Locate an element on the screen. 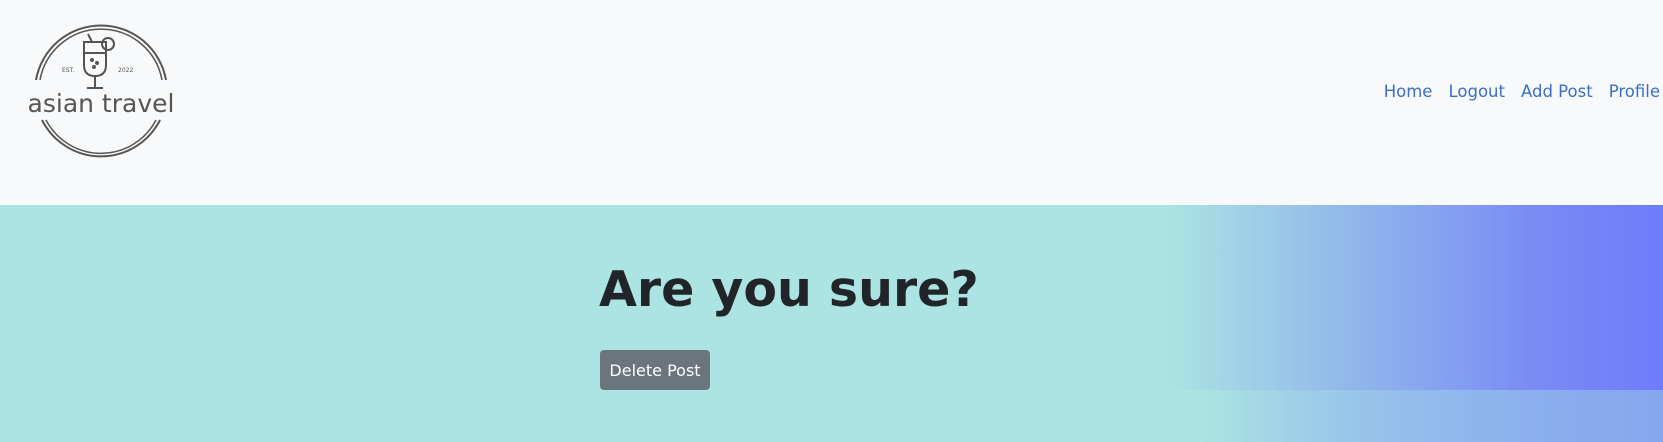 The image size is (1663, 442). nav-link-profile: Profile is located at coordinates (1632, 92).